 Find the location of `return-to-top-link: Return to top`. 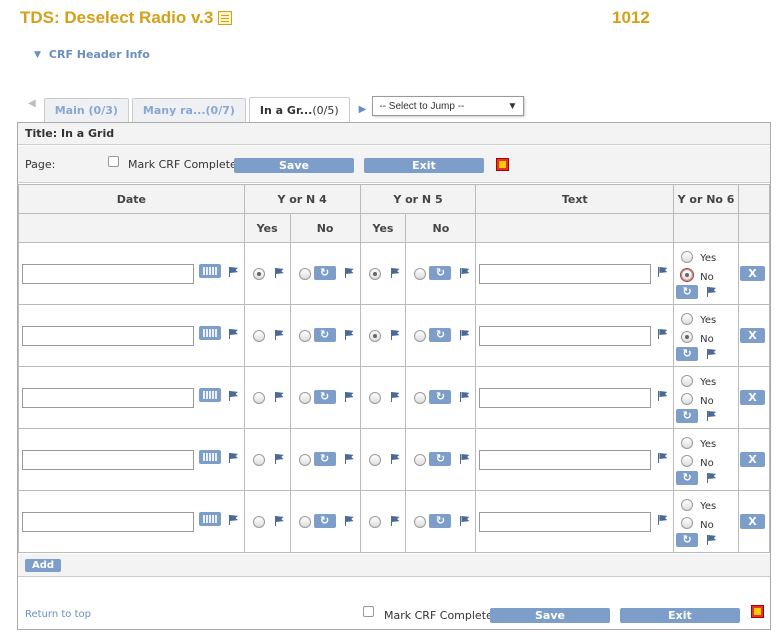

return-to-top-link: Return to top is located at coordinates (58, 614).